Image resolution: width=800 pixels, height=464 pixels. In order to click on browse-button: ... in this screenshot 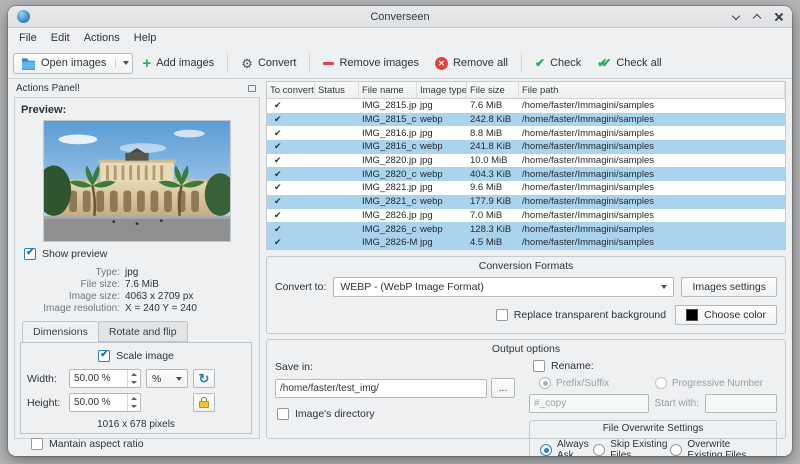, I will do `click(503, 388)`.